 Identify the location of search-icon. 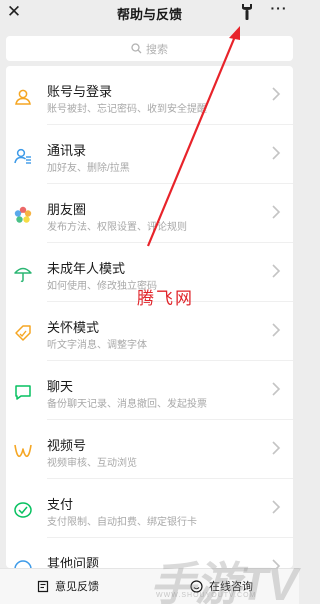
(136, 48).